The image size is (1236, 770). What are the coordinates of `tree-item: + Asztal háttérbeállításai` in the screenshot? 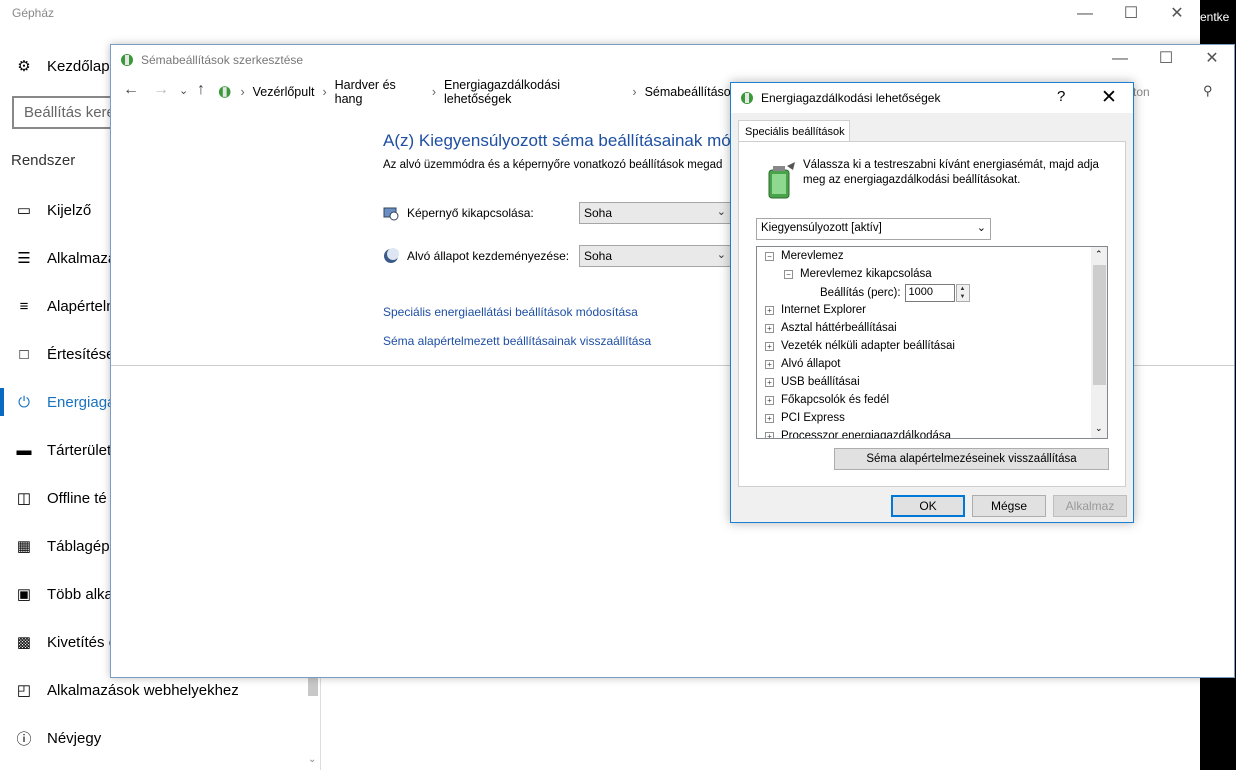 It's located at (831, 328).